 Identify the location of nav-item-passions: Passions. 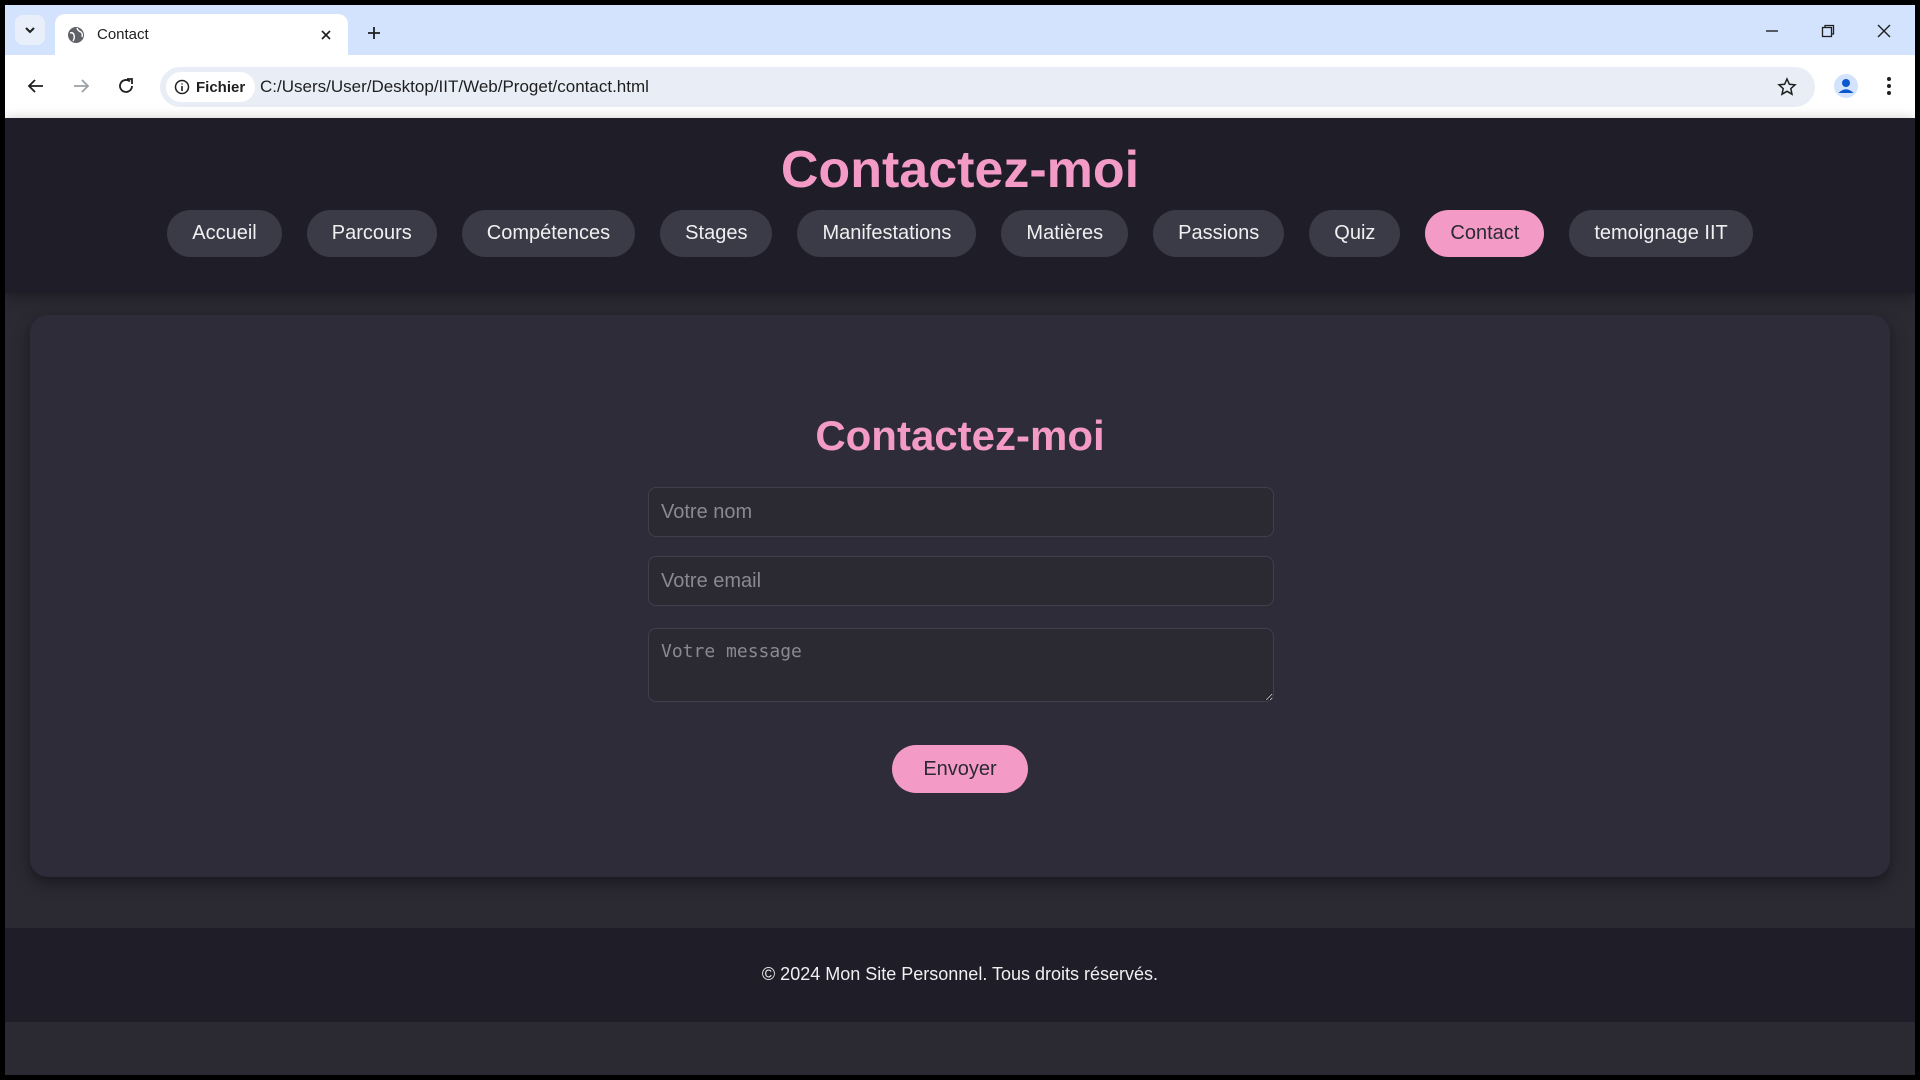
(1219, 233).